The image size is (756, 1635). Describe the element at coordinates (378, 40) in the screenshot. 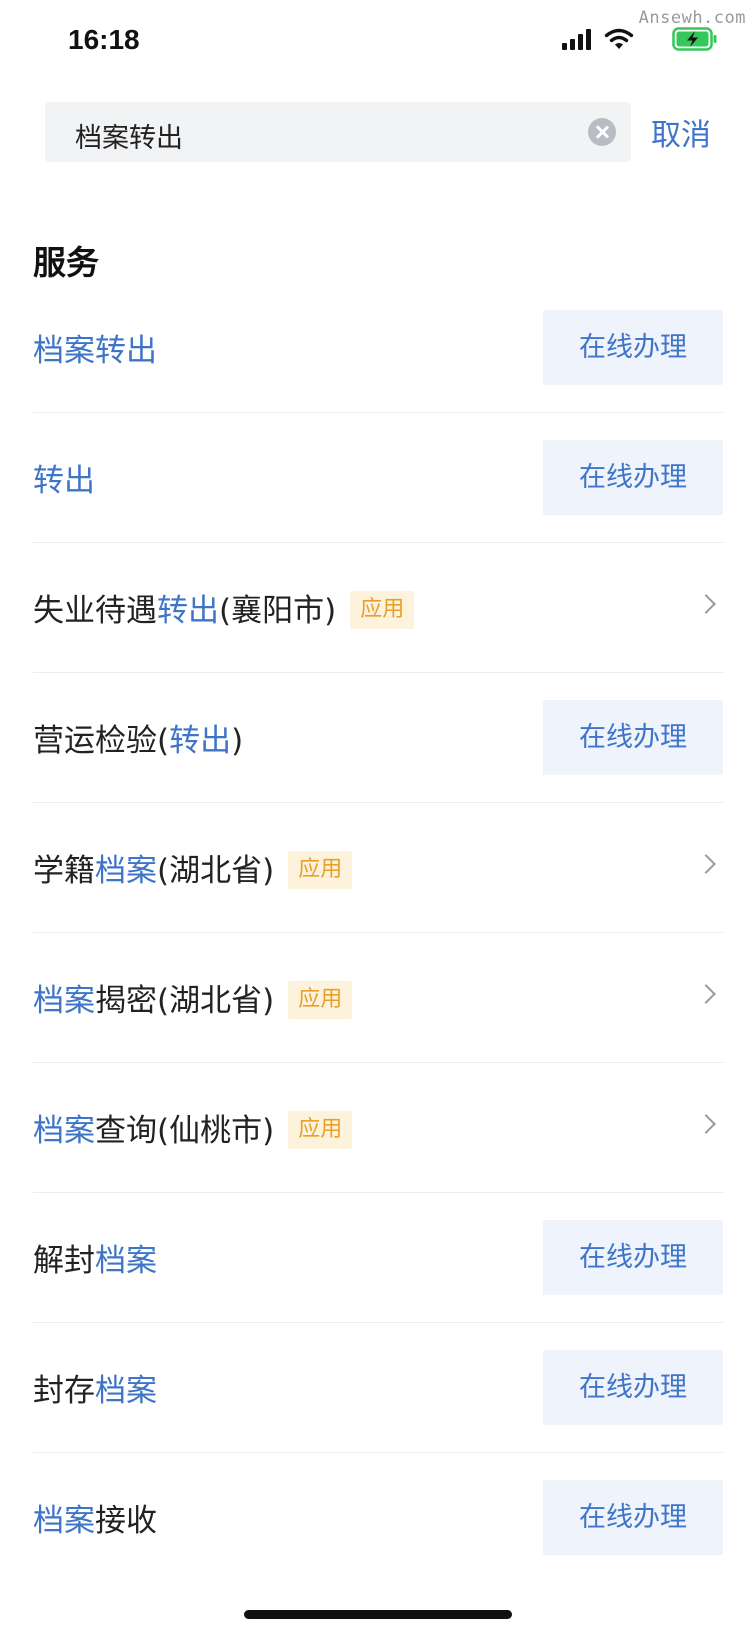

I see `status-bar: 16:18` at that location.